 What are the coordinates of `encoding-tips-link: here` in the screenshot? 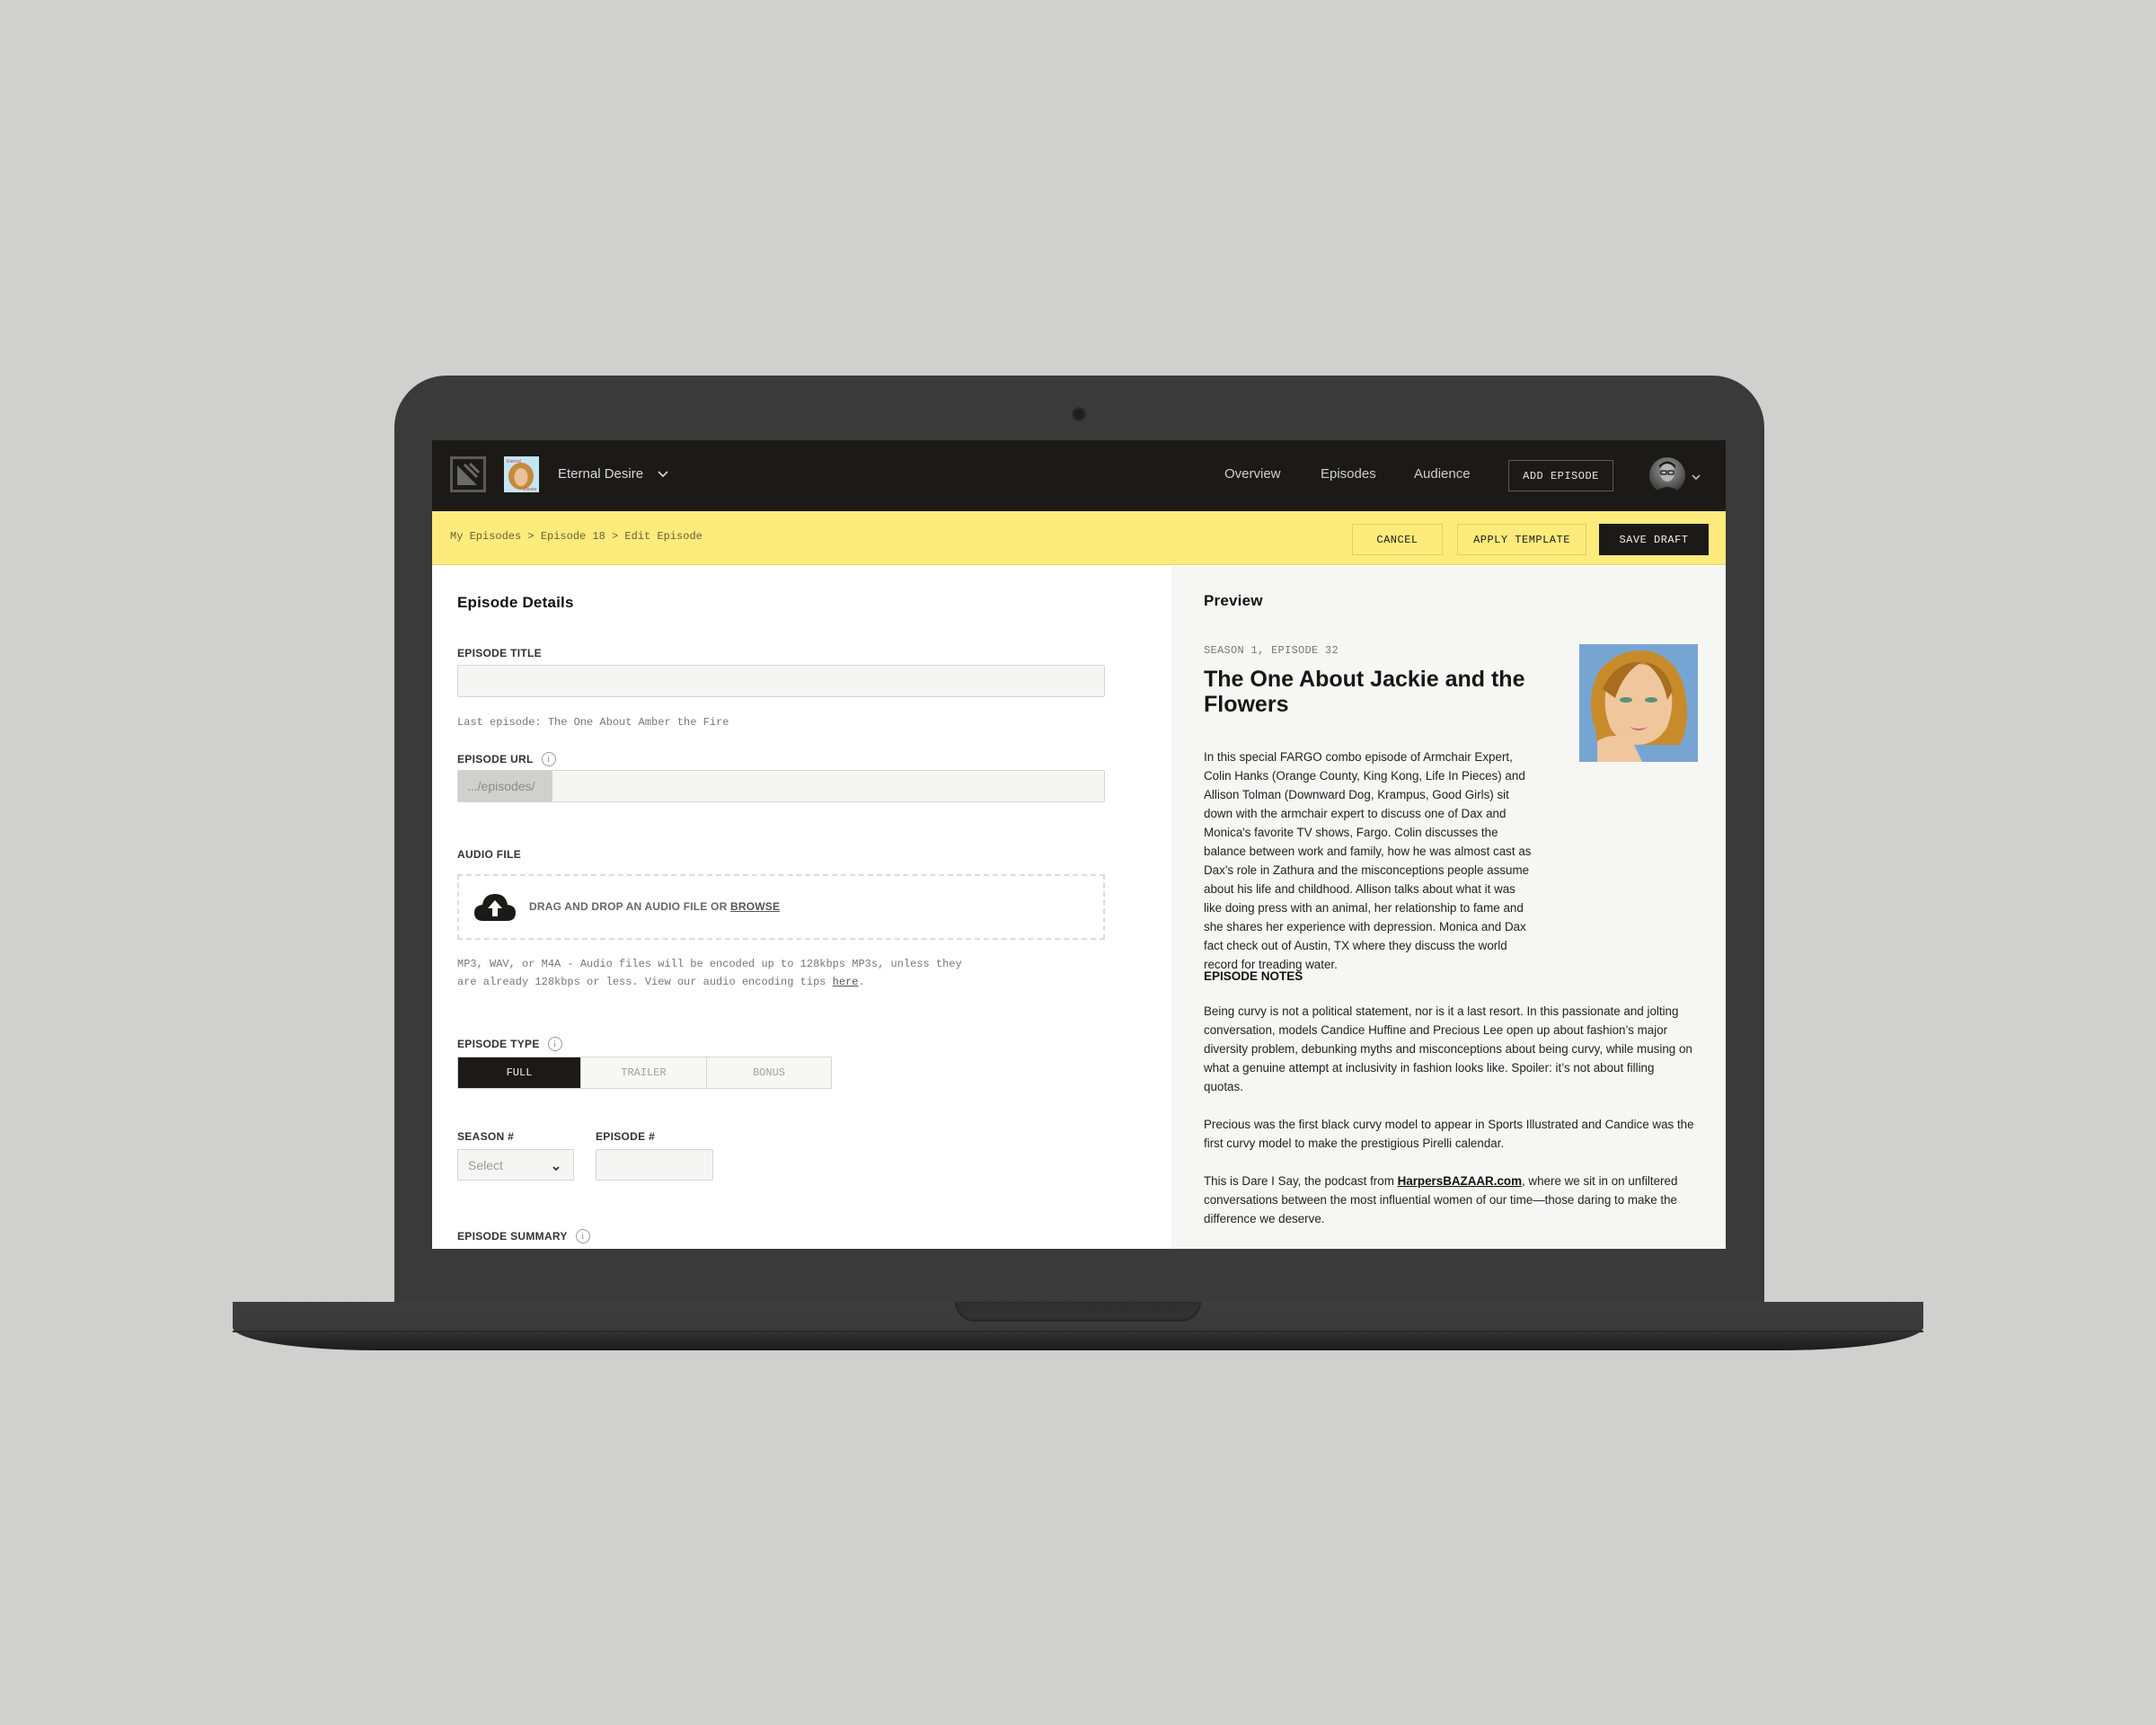 It's located at (846, 982).